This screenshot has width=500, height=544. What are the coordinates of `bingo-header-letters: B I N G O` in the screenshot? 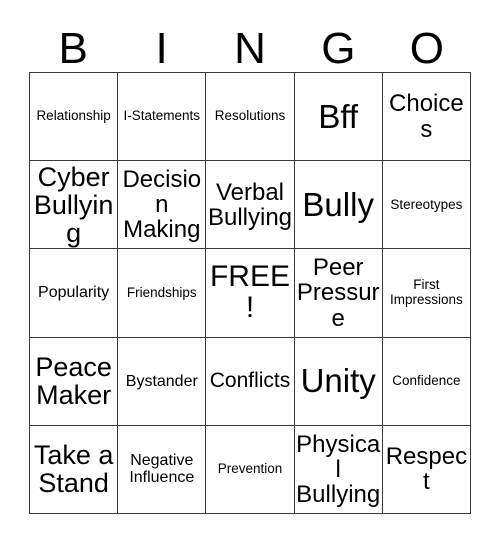 It's located at (250, 43).